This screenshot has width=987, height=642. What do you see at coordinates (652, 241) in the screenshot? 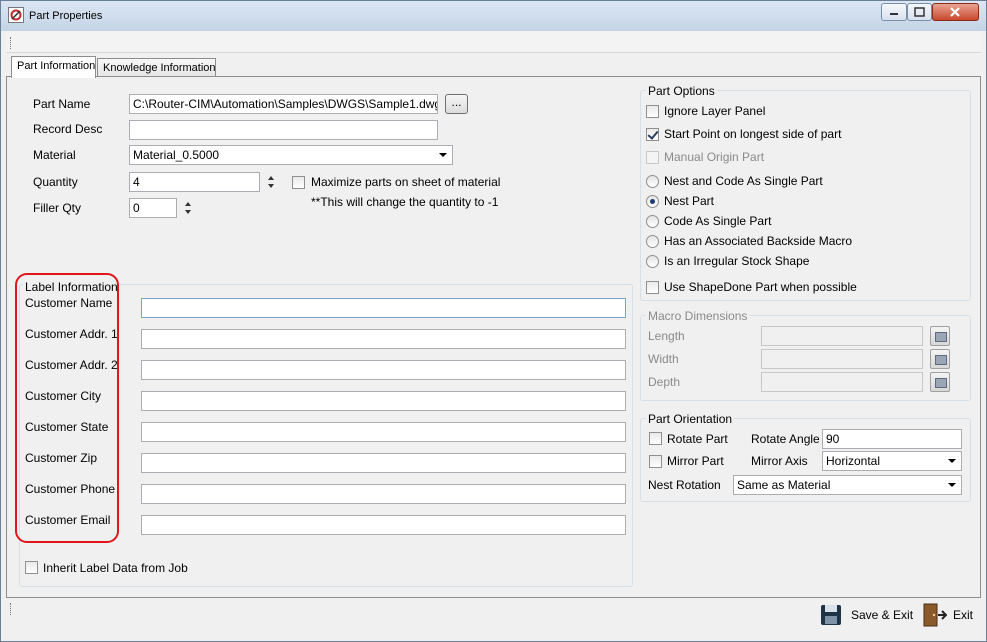
I see `radio-backside-macro` at bounding box center [652, 241].